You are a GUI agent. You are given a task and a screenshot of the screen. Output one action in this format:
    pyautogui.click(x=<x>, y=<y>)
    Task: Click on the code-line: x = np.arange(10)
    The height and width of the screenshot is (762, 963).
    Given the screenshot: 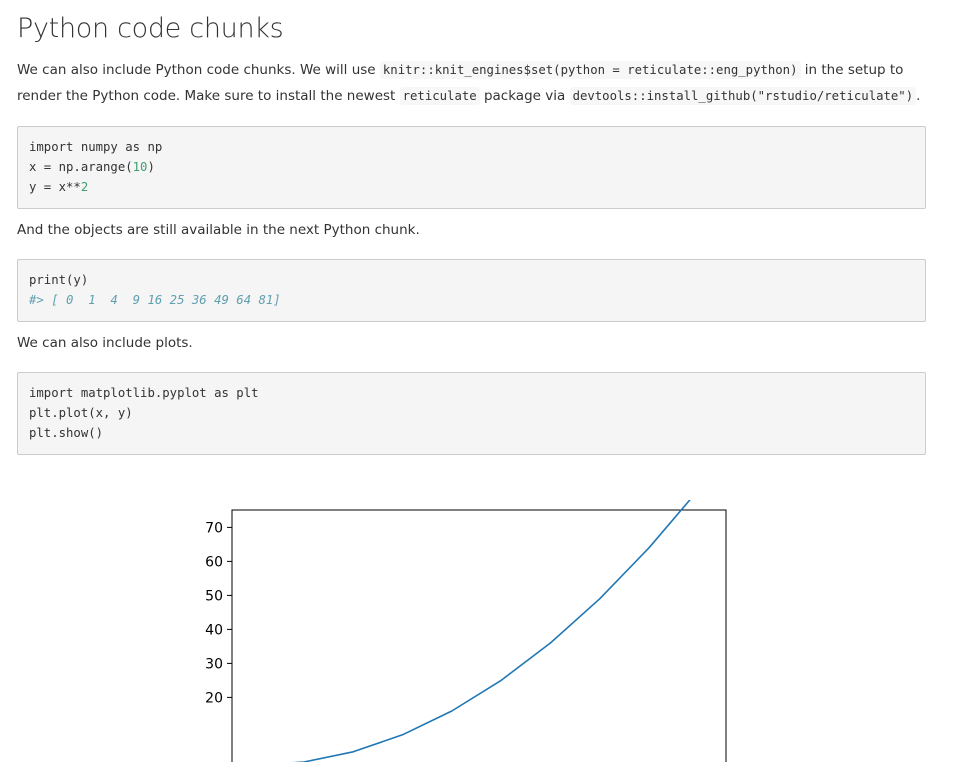 What is the action you would take?
    pyautogui.click(x=92, y=167)
    